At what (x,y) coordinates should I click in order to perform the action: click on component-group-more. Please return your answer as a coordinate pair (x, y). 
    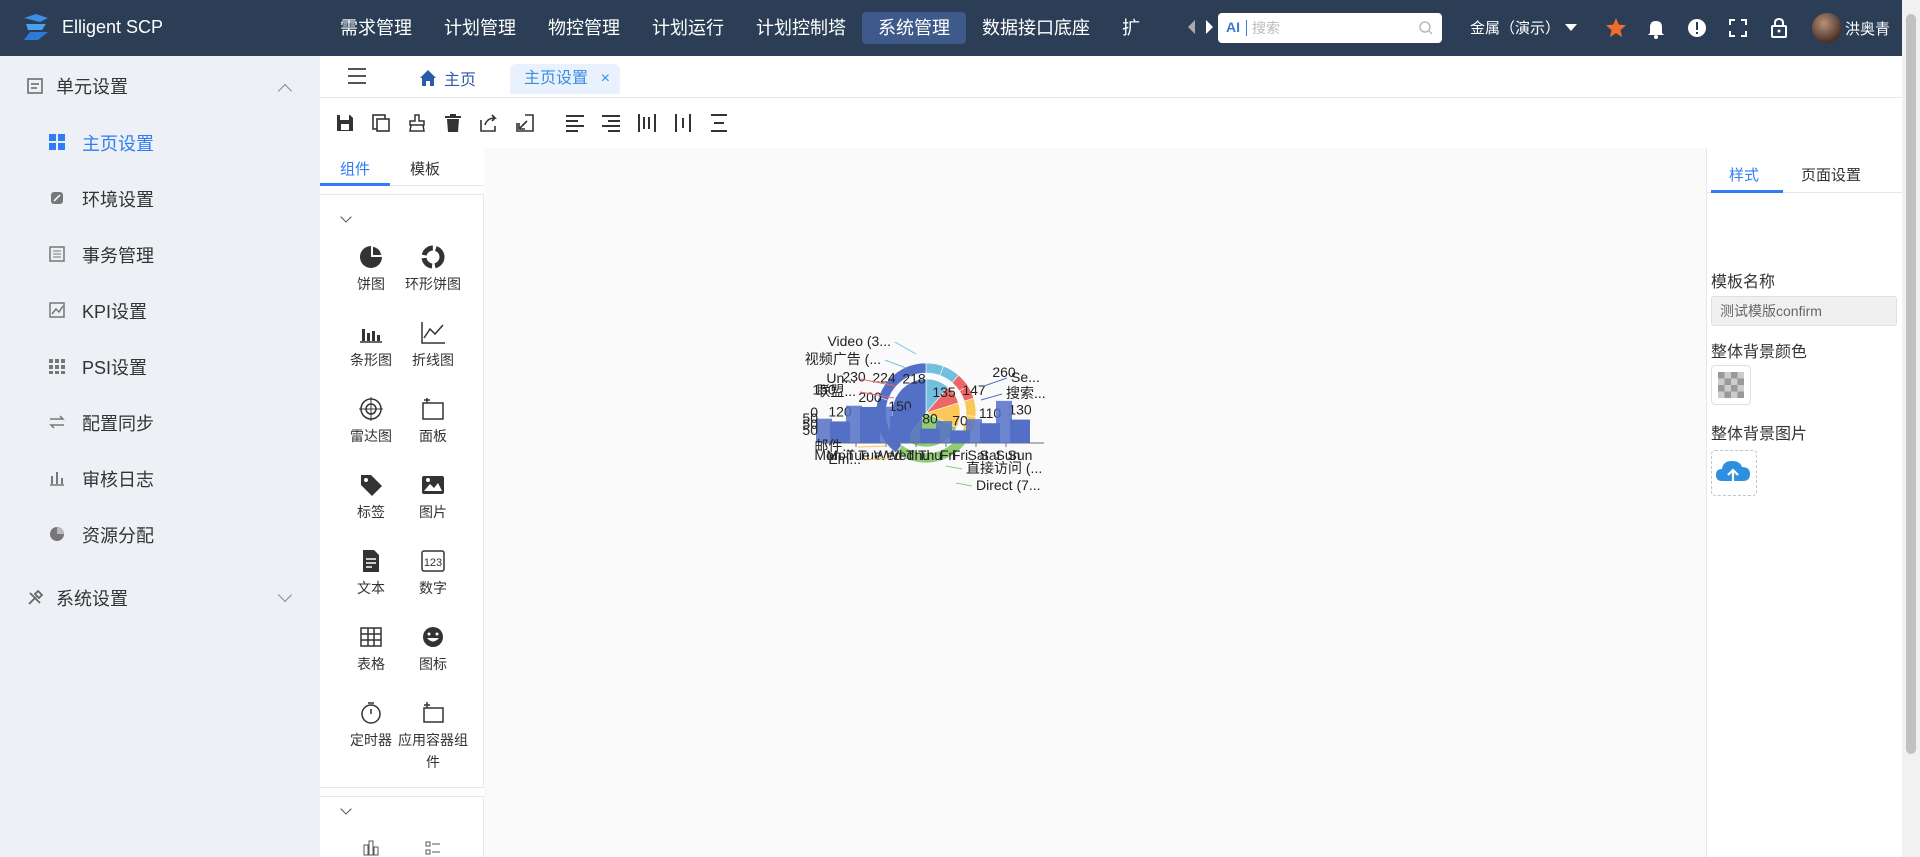
    Looking at the image, I should click on (402, 826).